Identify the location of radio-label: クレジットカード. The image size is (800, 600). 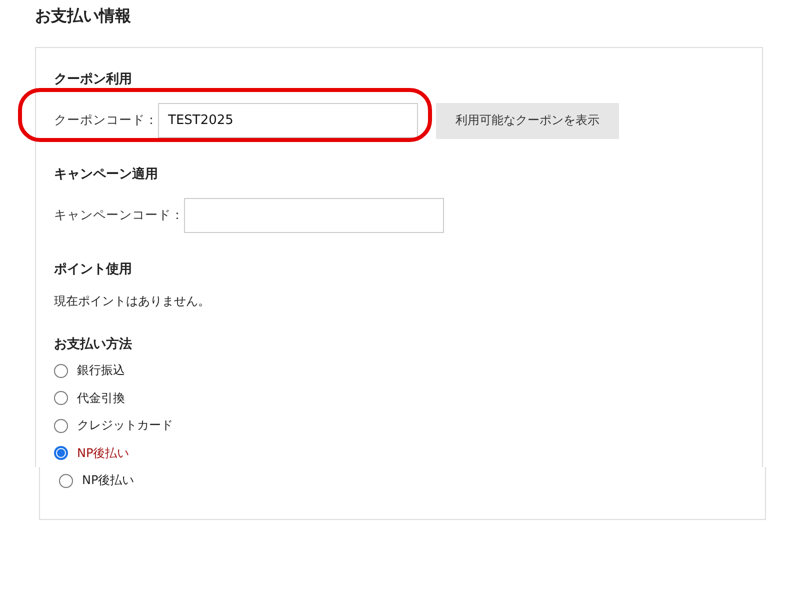
(125, 425).